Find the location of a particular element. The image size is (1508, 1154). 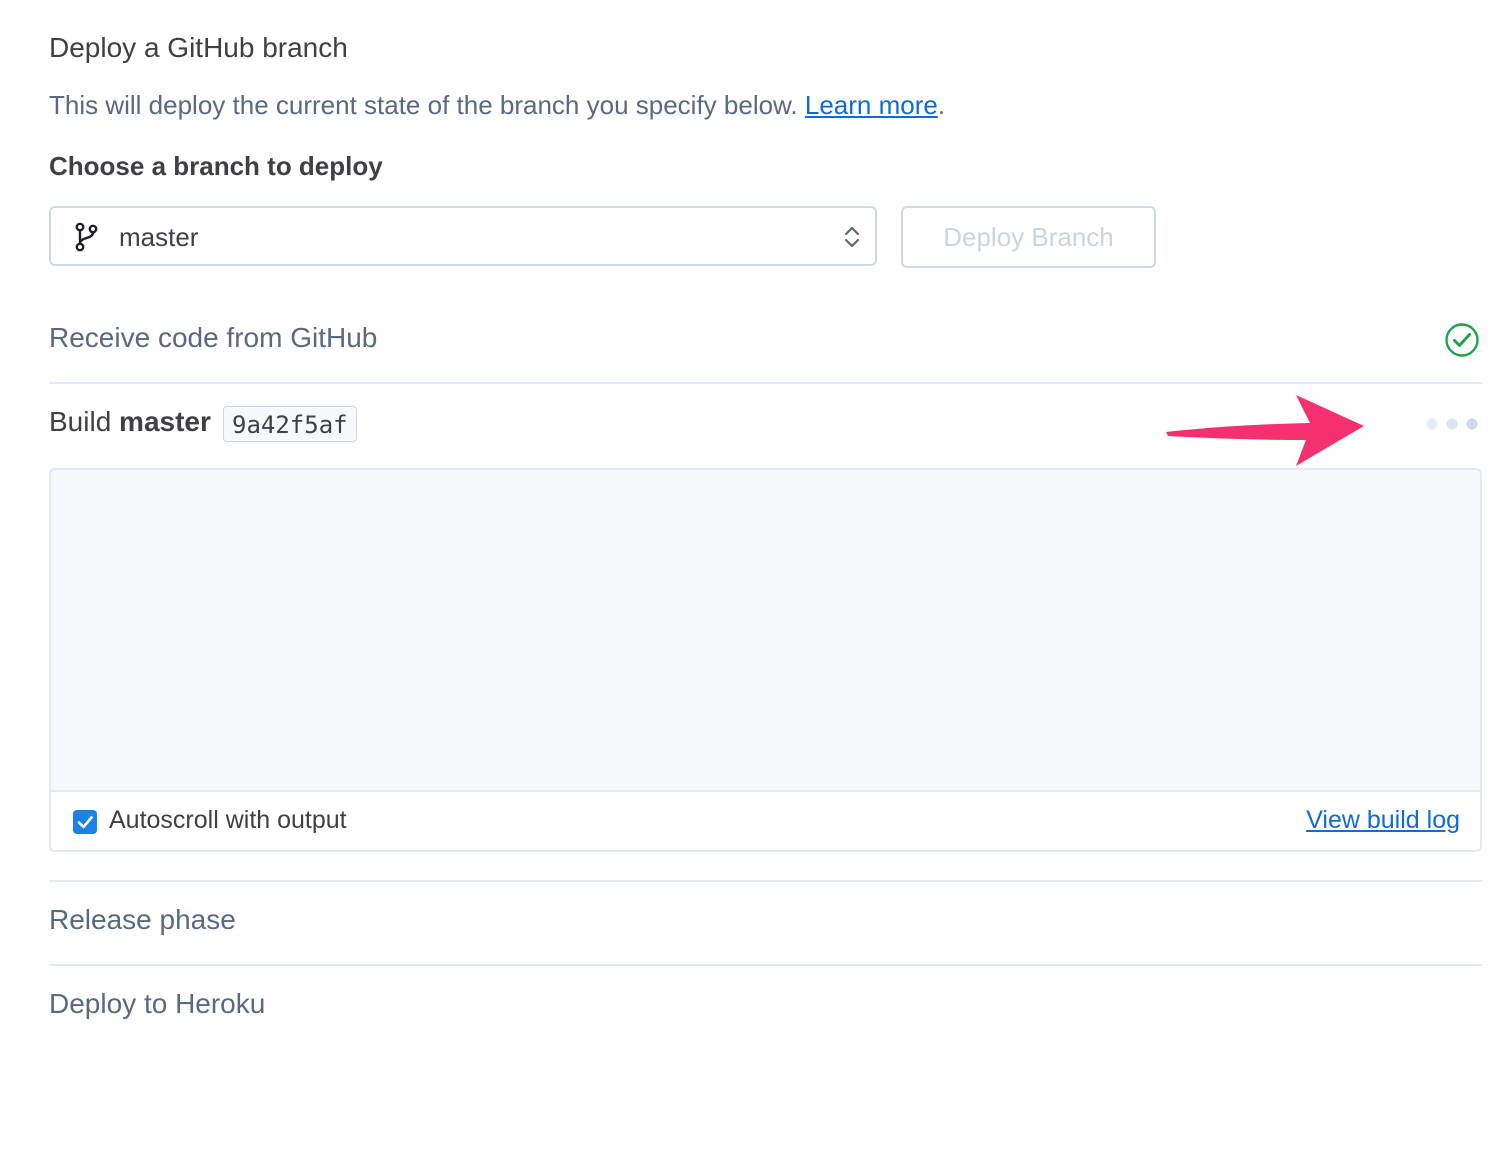

branch-select: master is located at coordinates (463, 236).